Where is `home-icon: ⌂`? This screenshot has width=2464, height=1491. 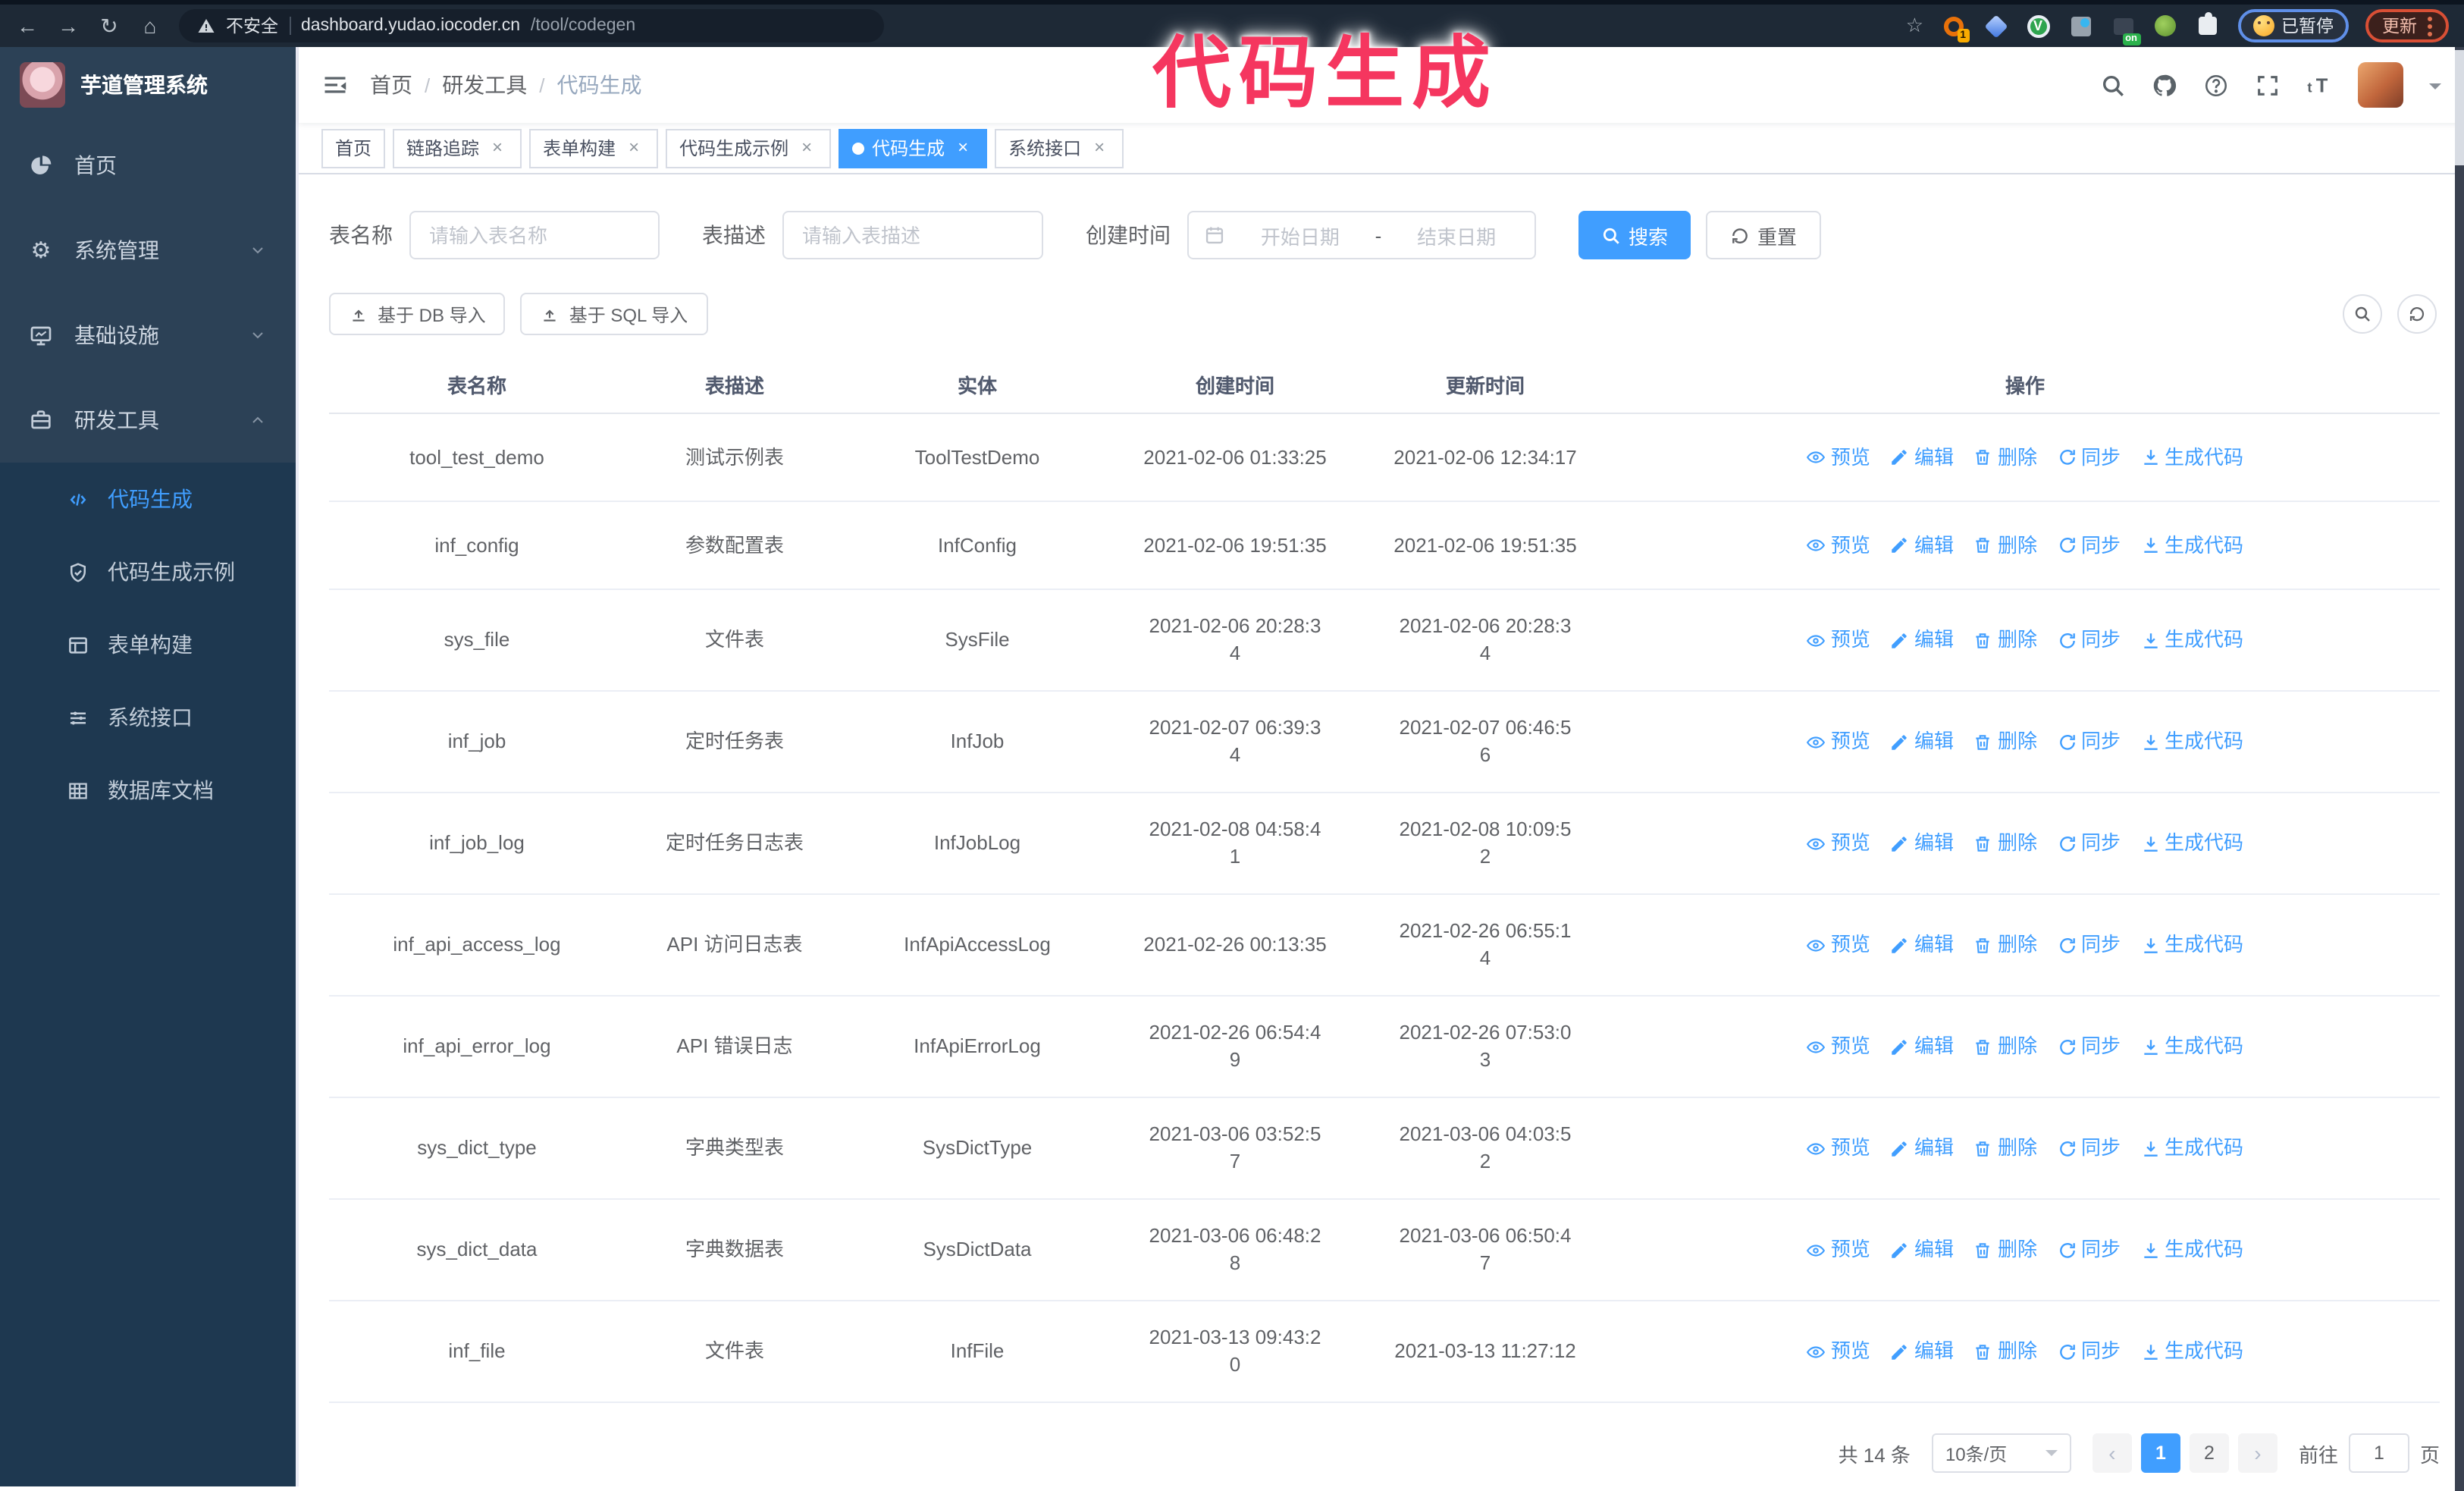 home-icon: ⌂ is located at coordinates (150, 26).